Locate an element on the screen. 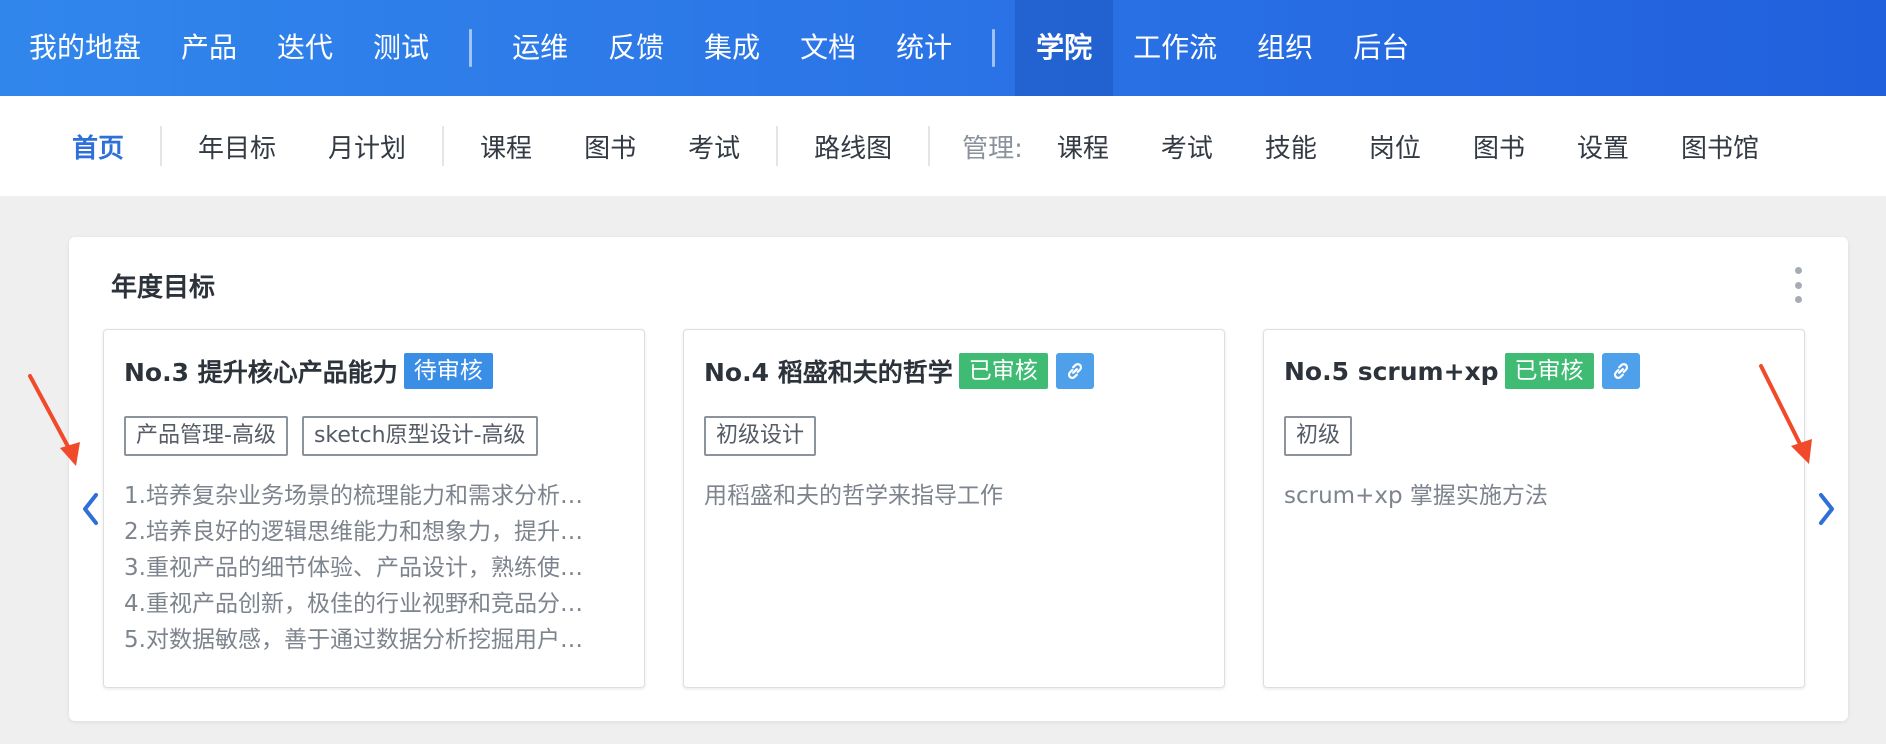  skill-tag: 初级设计 is located at coordinates (760, 436).